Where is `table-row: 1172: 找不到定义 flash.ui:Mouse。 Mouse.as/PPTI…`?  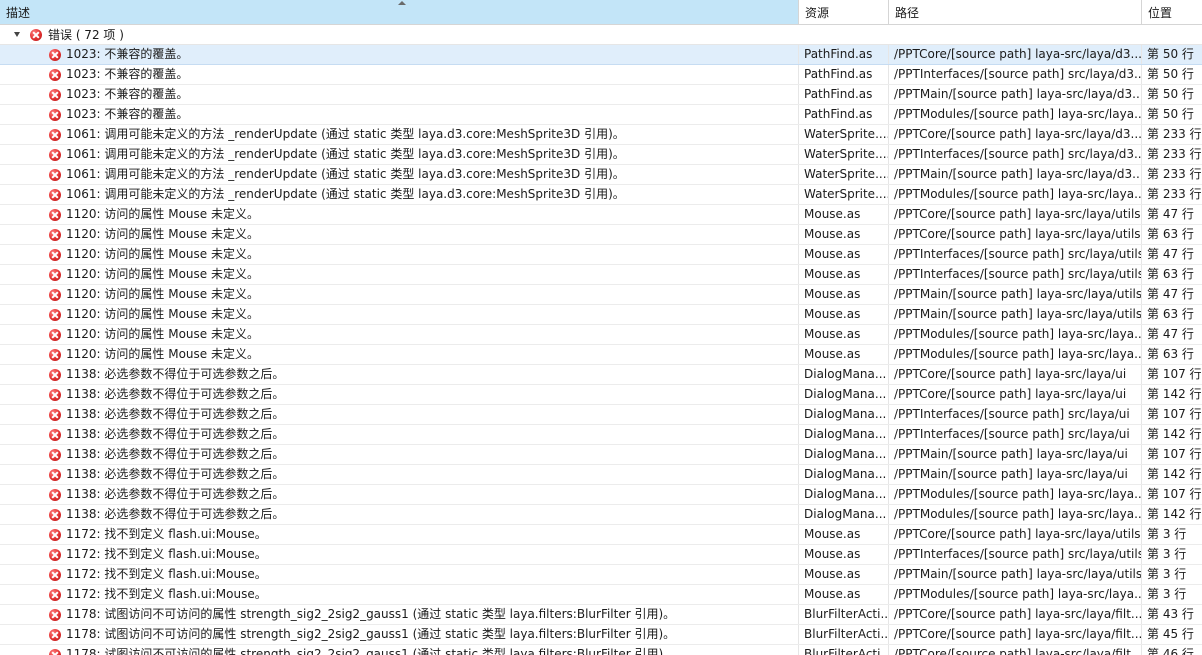 table-row: 1172: 找不到定义 flash.ui:Mouse。 Mouse.as/PPTI… is located at coordinates (601, 555).